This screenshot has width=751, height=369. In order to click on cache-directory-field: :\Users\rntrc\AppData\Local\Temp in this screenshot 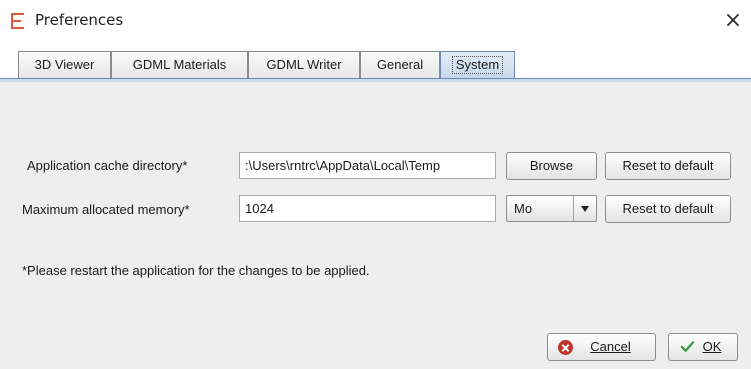, I will do `click(367, 165)`.